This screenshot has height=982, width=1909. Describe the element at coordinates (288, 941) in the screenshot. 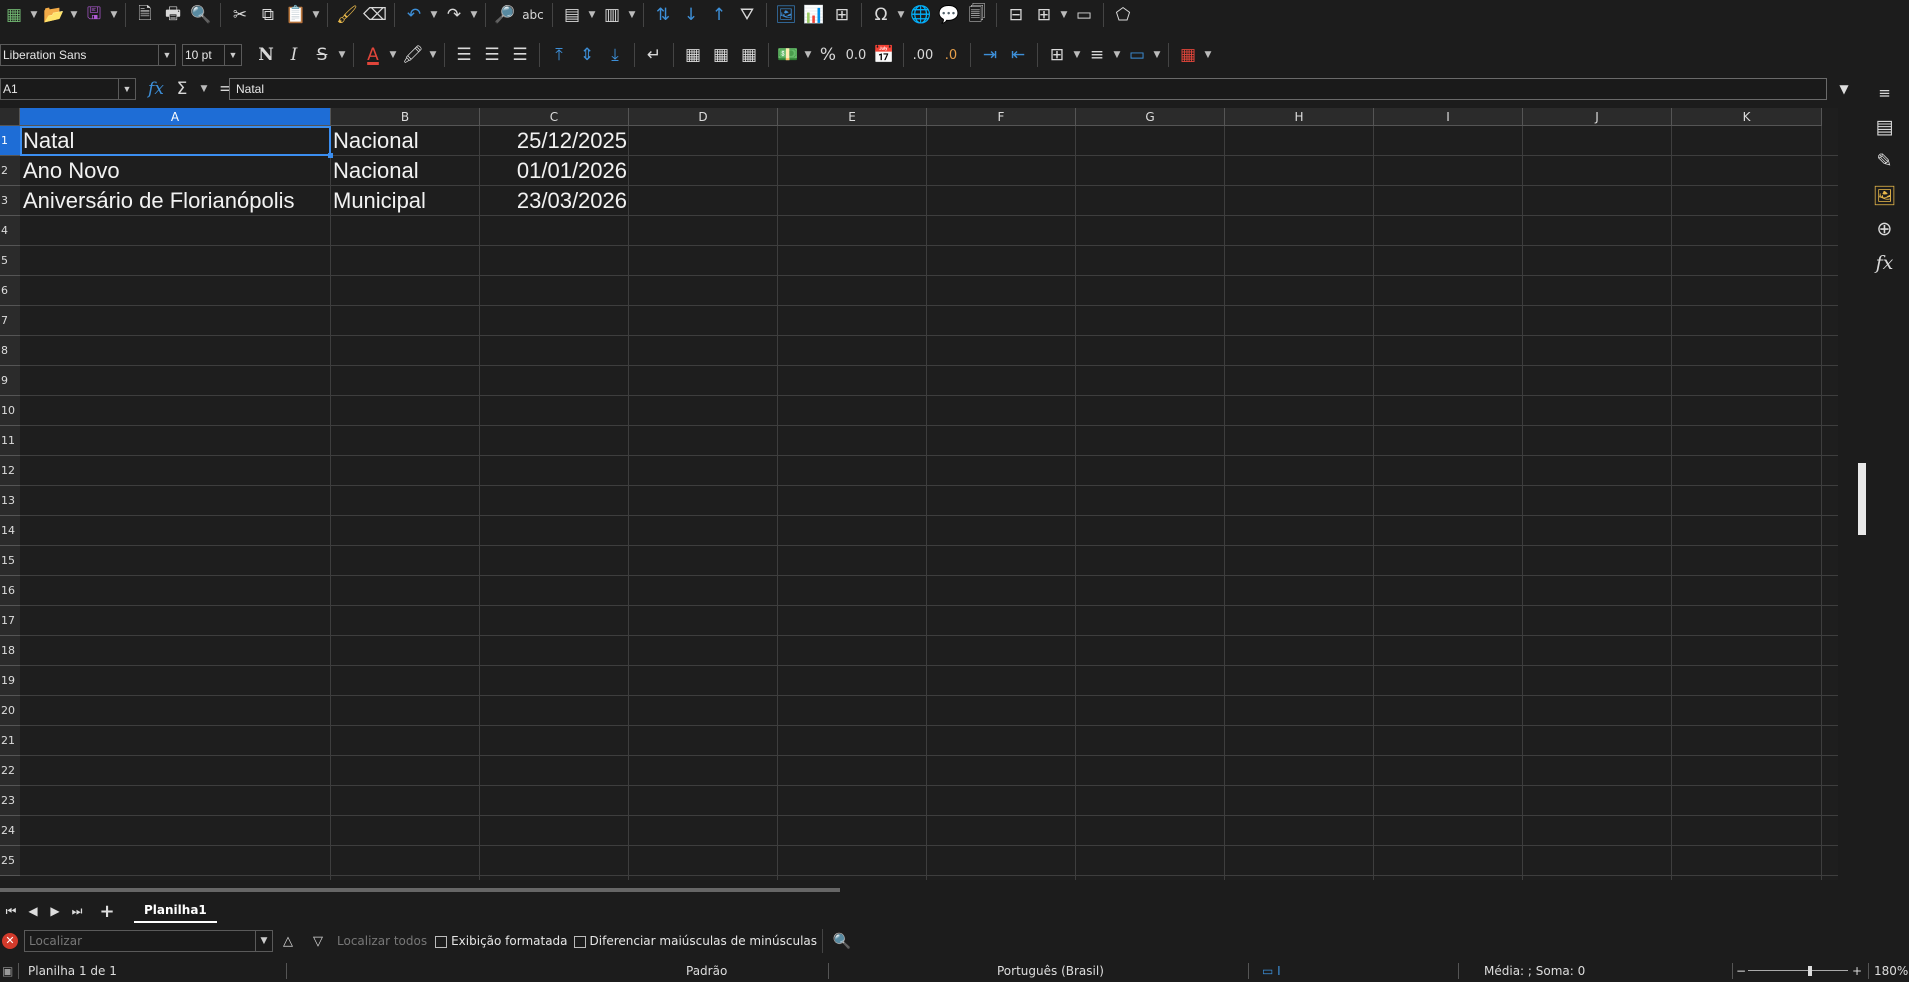

I see `find-previous-icon: △` at that location.